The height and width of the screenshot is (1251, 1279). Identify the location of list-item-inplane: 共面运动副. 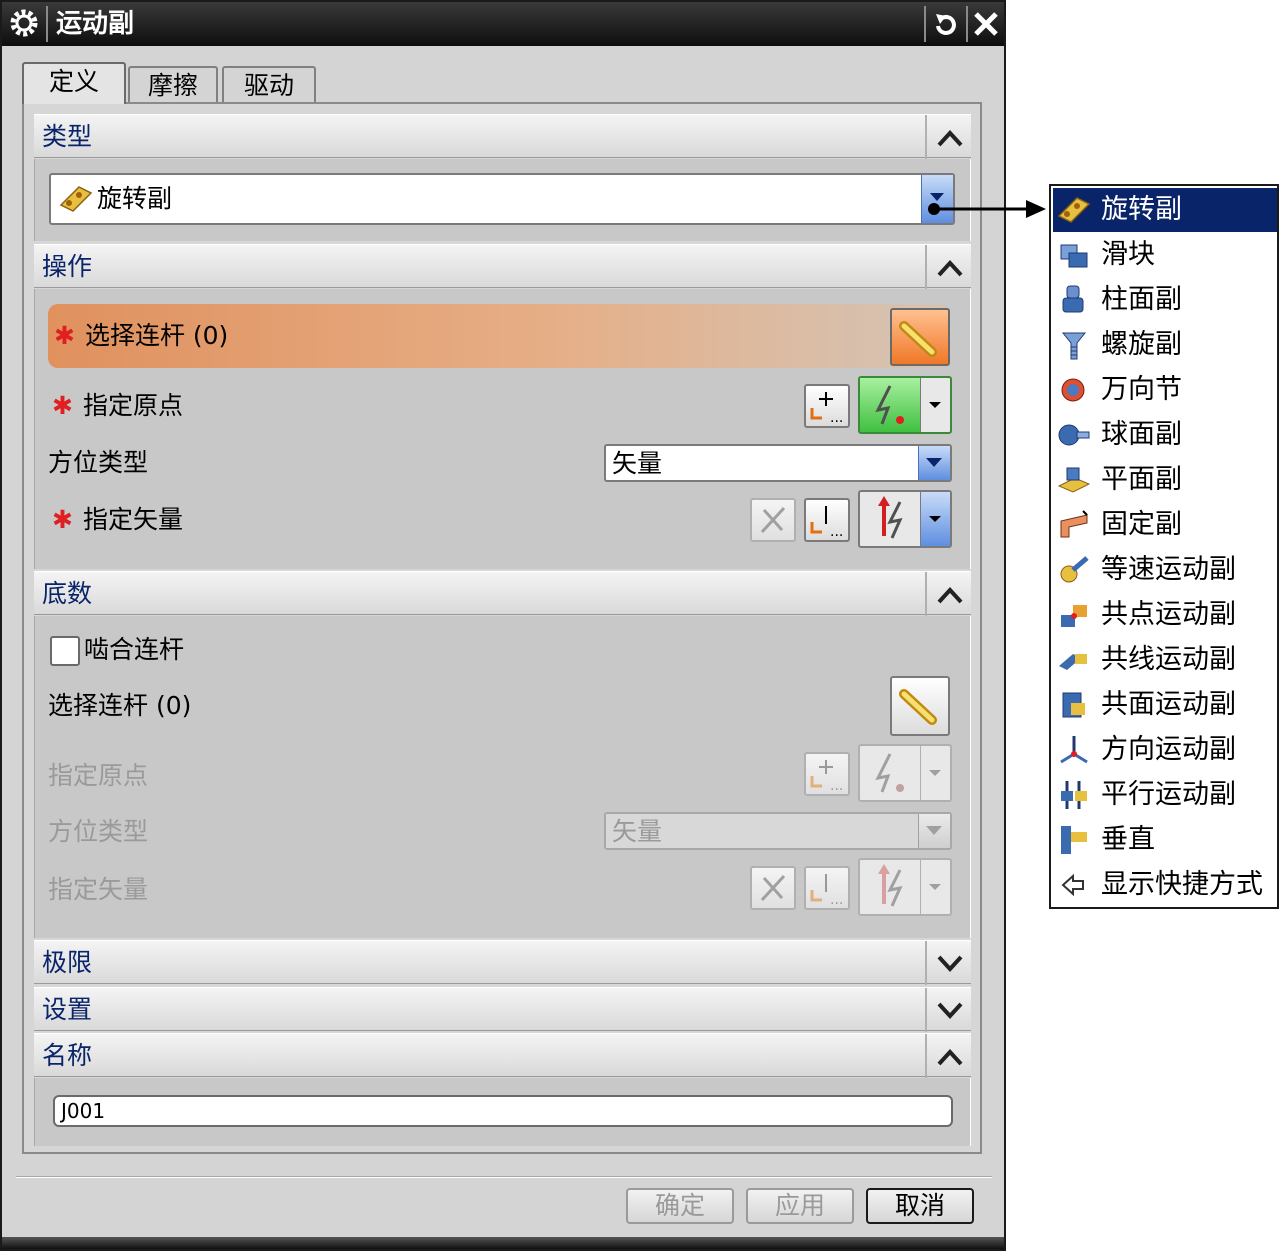
(1165, 705).